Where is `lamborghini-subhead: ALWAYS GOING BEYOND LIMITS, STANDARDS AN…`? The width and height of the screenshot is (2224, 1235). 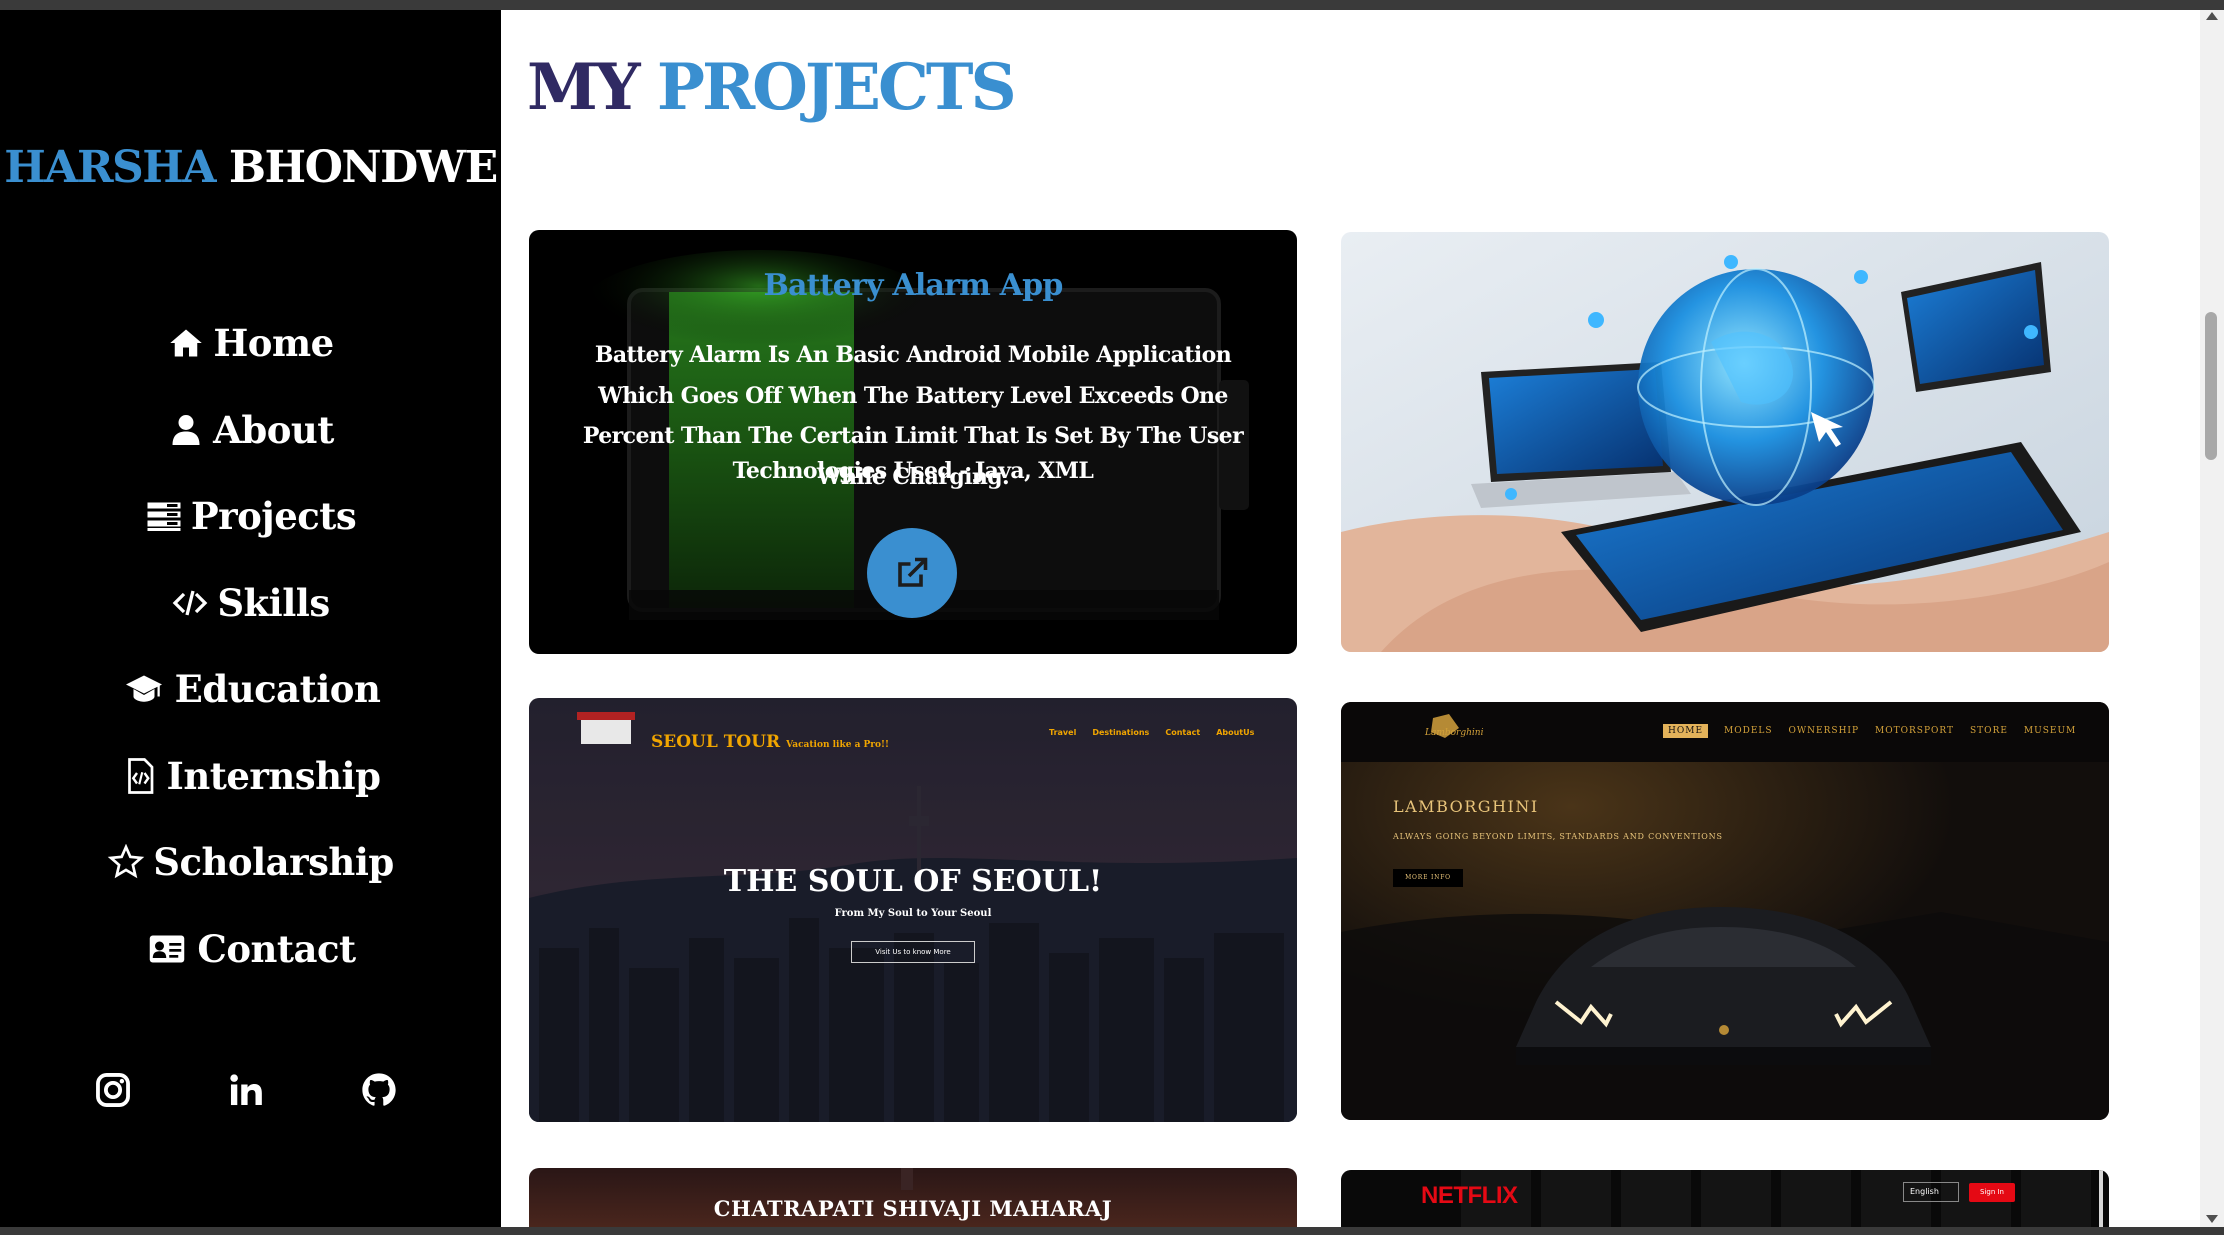 lamborghini-subhead: ALWAYS GOING BEYOND LIMITS, STANDARDS AN… is located at coordinates (1558, 836).